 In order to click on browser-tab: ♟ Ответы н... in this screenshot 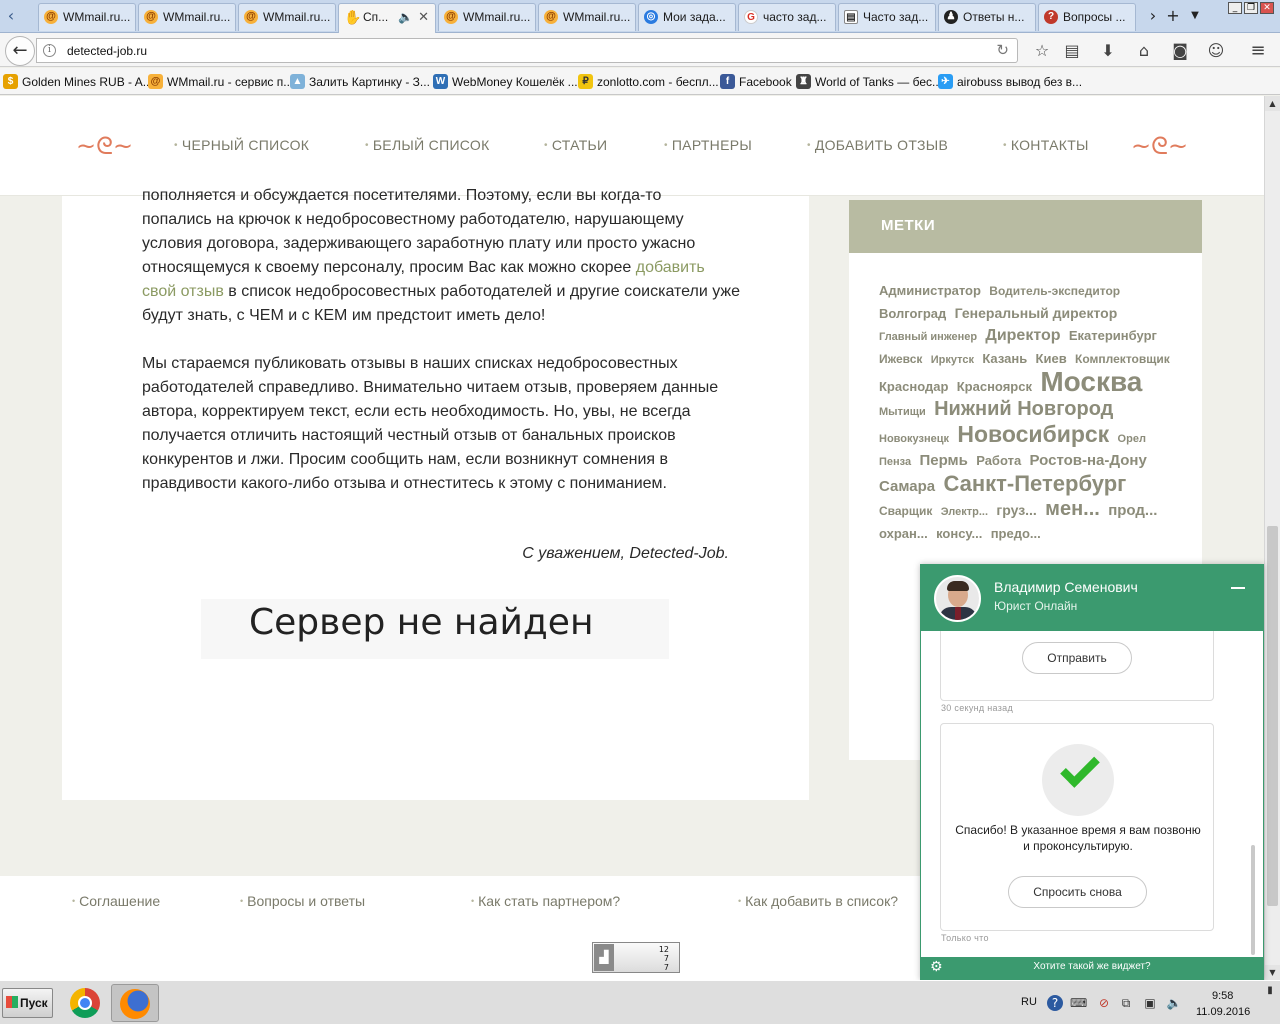, I will do `click(987, 17)`.